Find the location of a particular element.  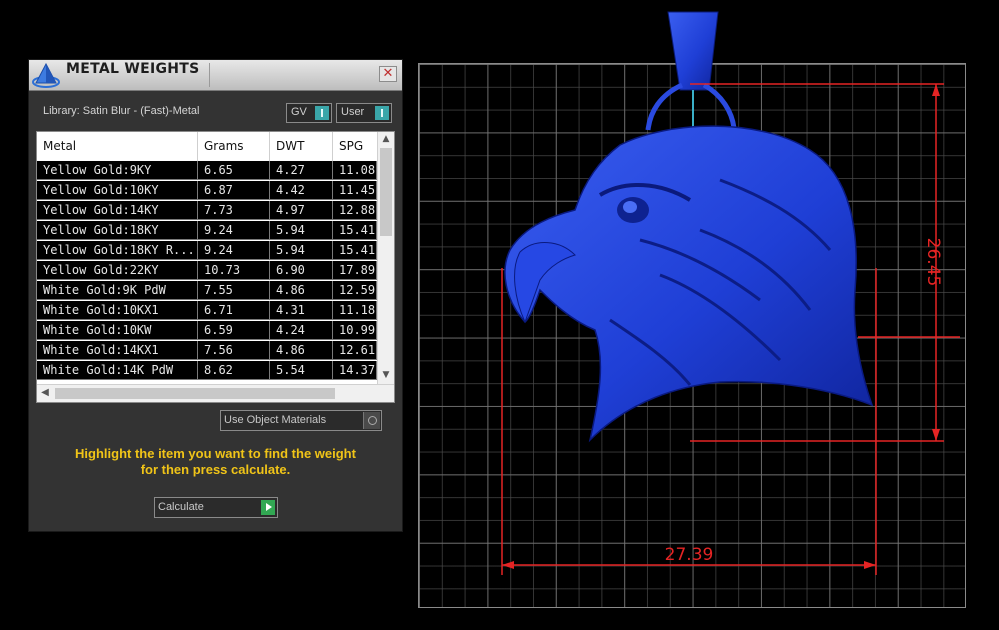

height-dimension-label: 26.45 is located at coordinates (933, 262).